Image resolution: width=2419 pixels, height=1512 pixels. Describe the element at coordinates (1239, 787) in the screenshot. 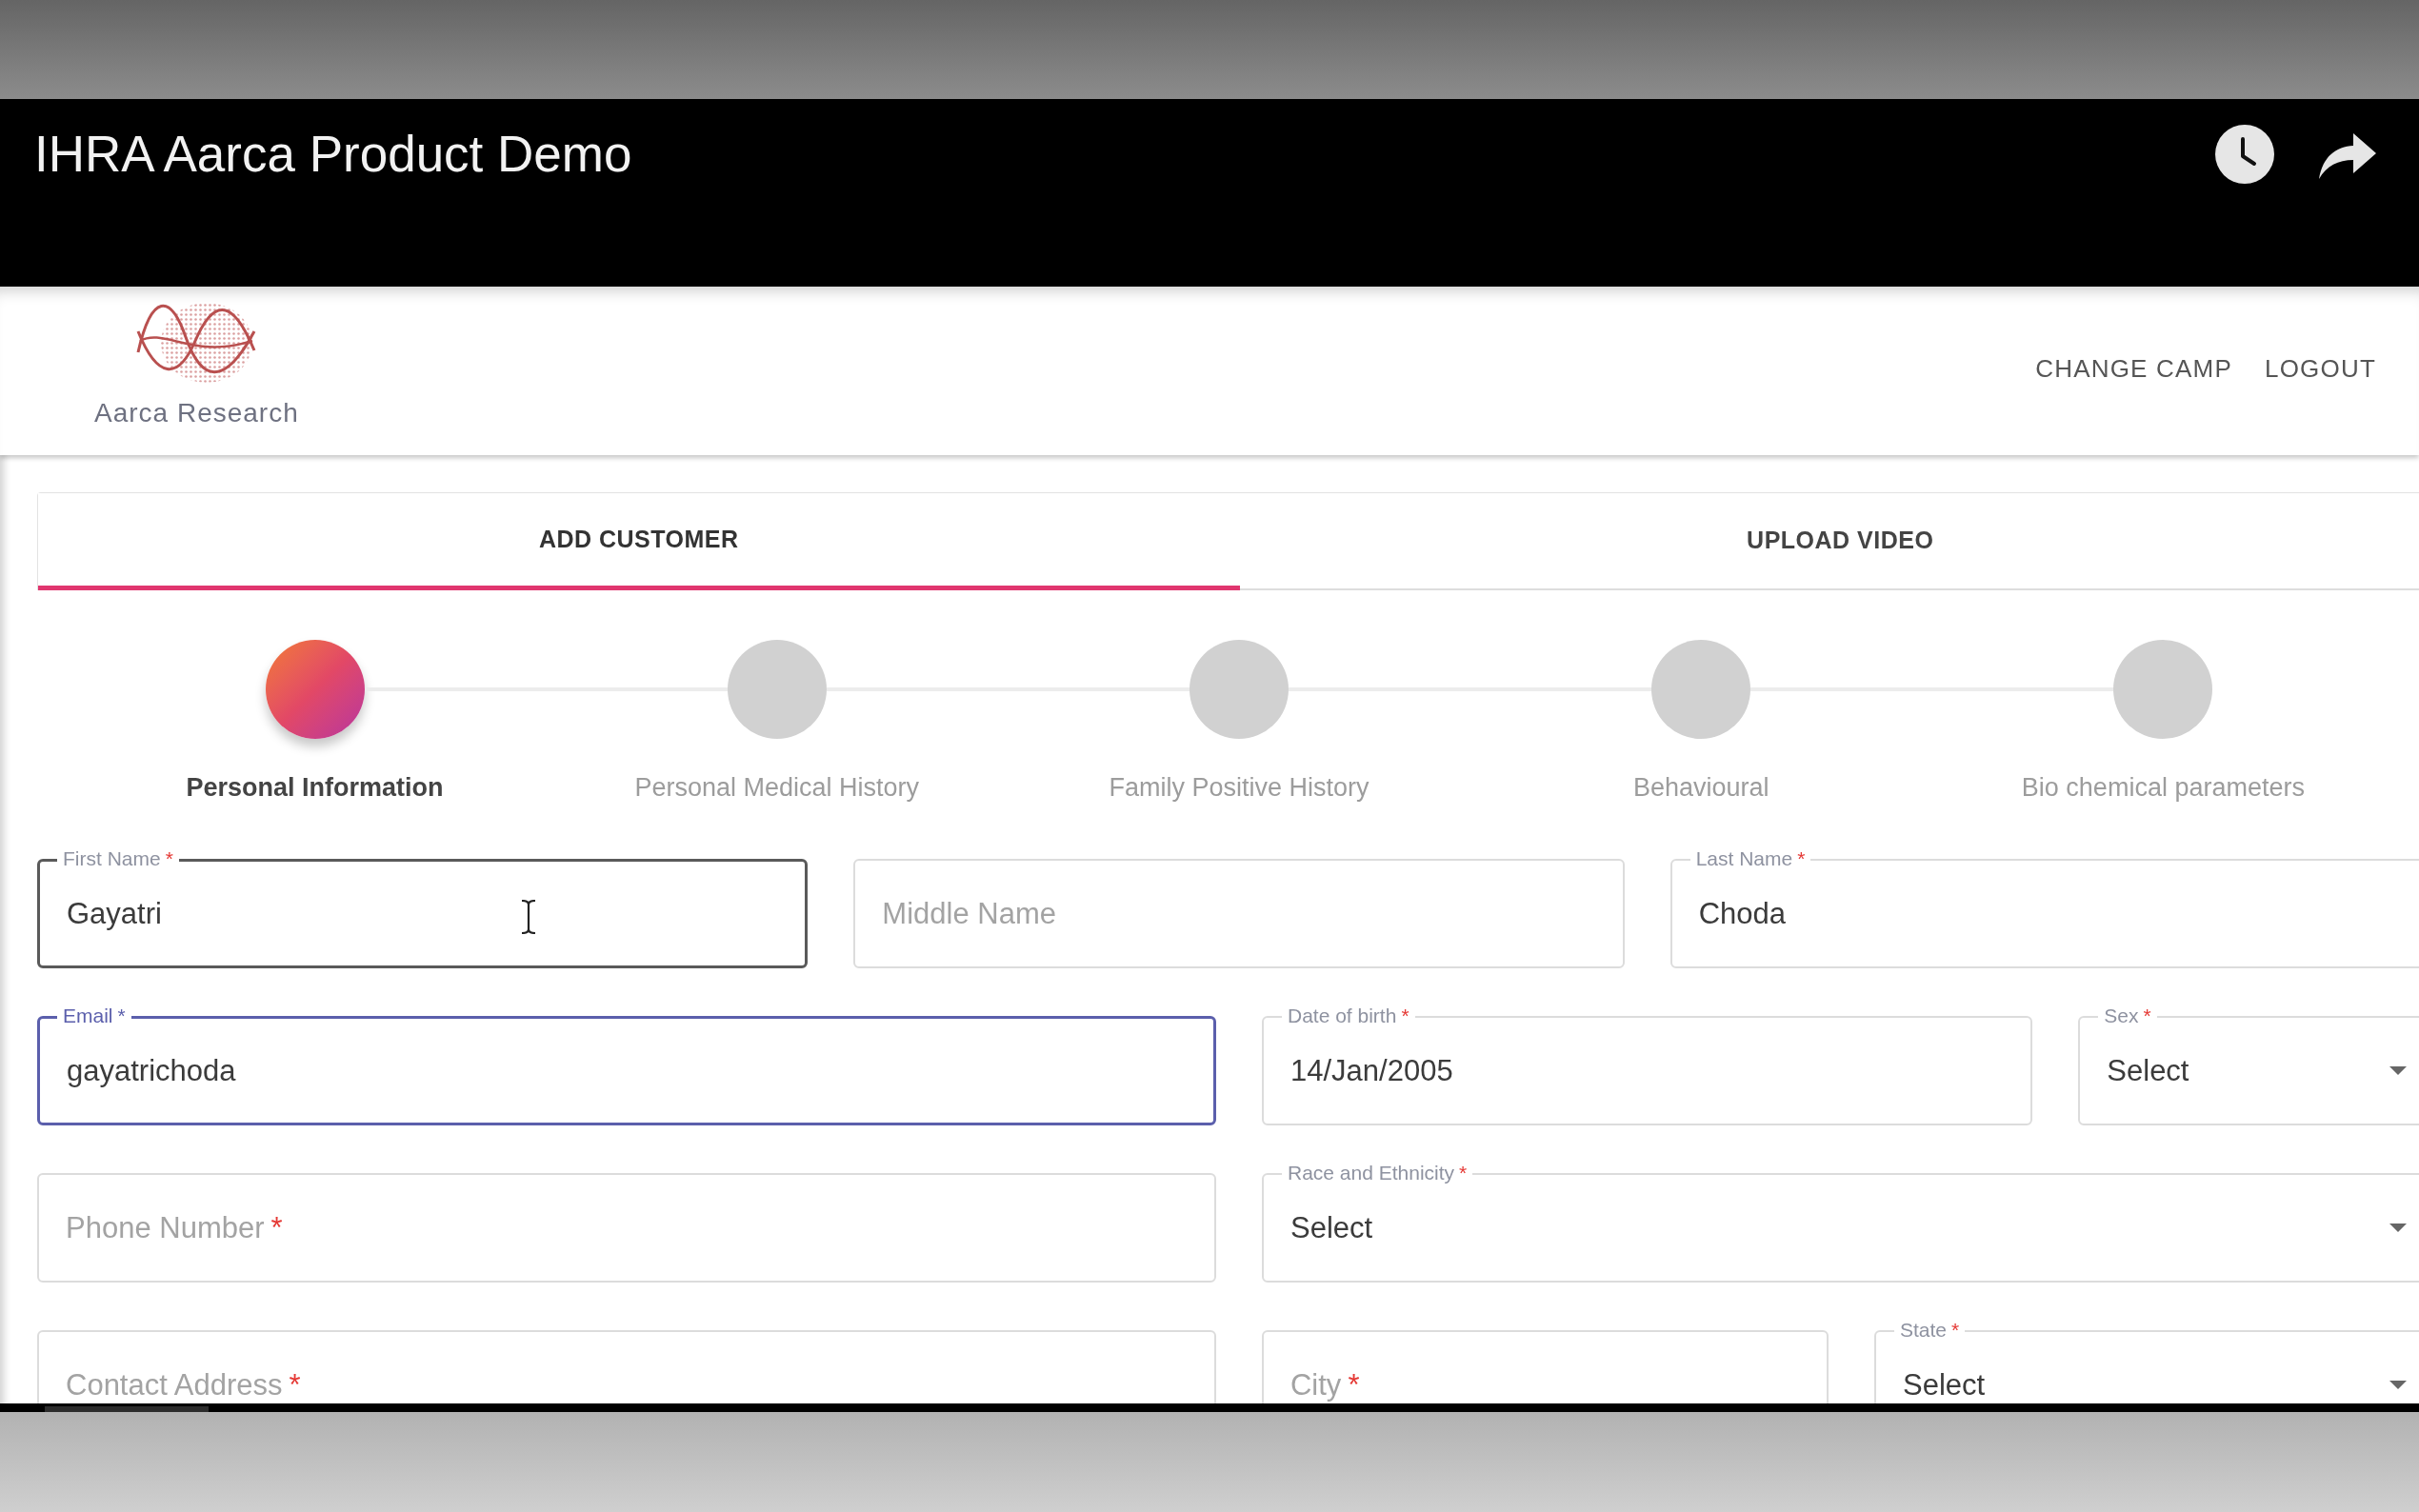

I see `step-label: Family Positive History` at that location.